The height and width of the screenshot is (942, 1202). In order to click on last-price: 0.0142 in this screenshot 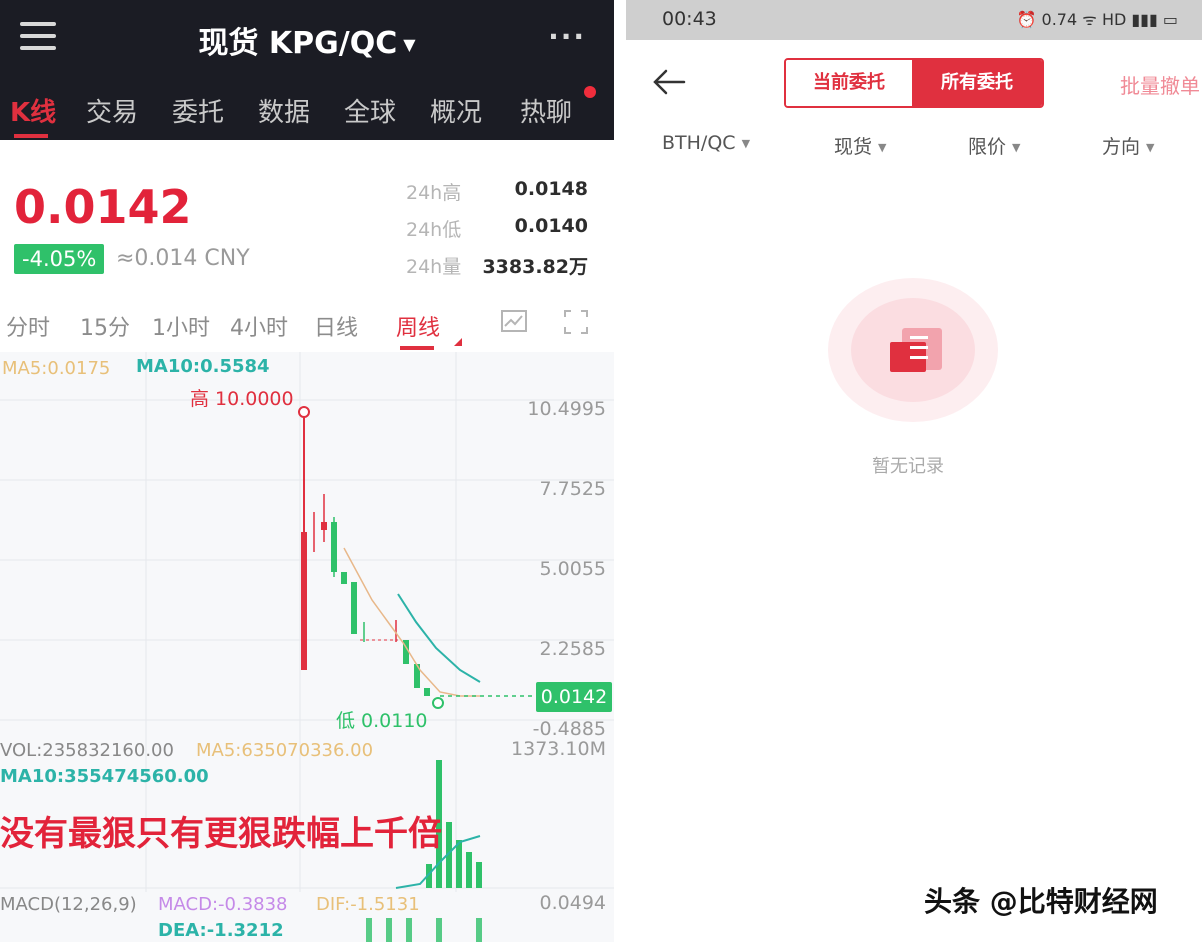, I will do `click(103, 207)`.